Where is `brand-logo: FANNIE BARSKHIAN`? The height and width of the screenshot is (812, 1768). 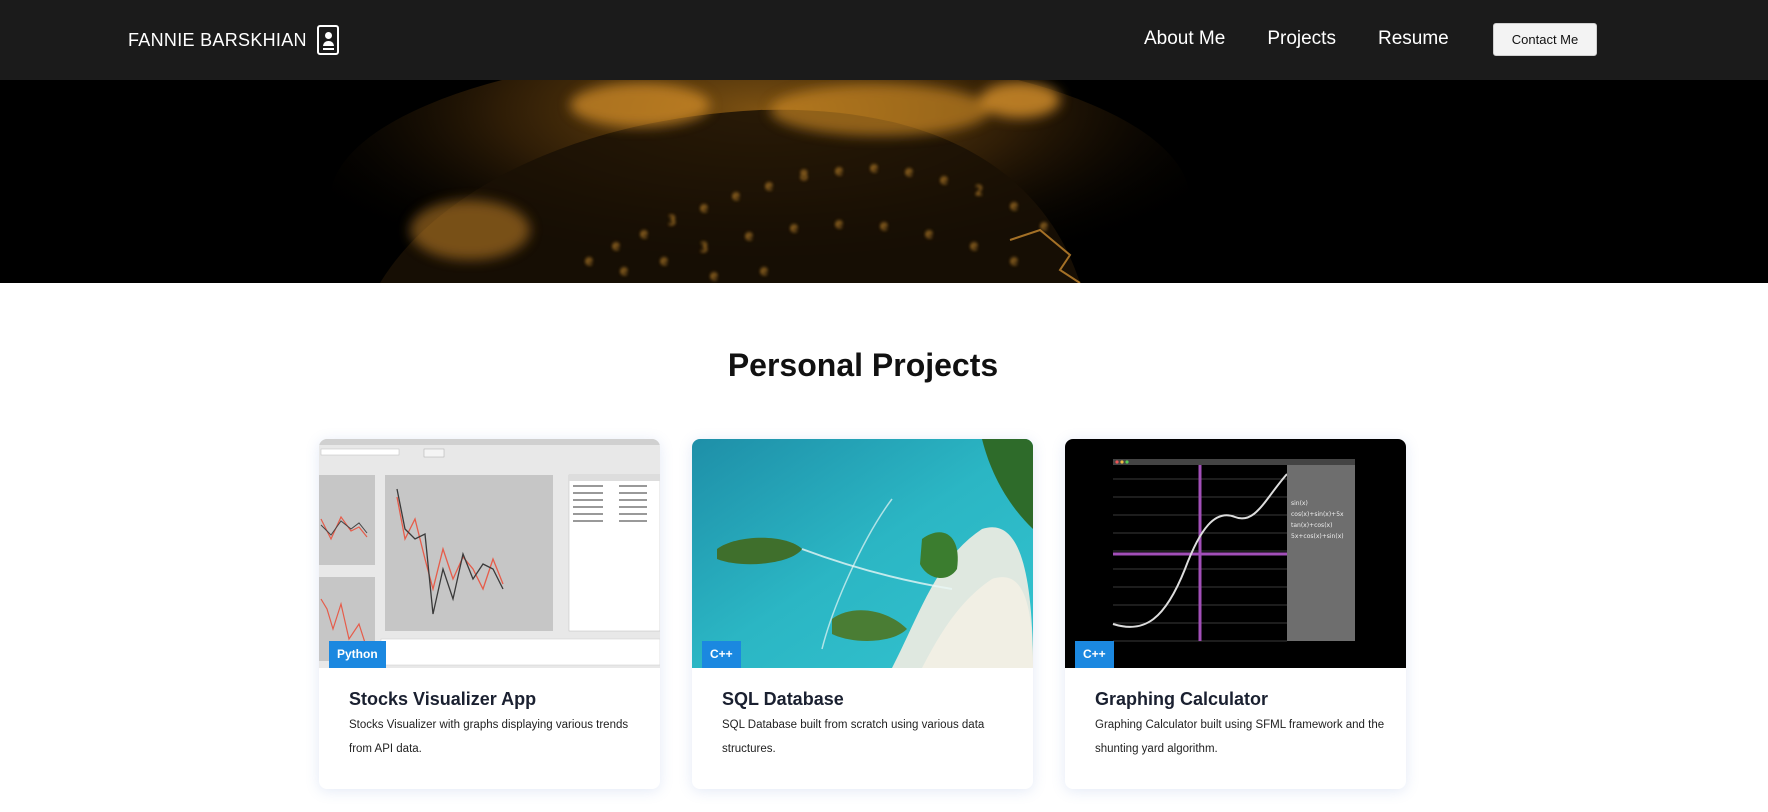
brand-logo: FANNIE BARSKHIAN is located at coordinates (233, 40).